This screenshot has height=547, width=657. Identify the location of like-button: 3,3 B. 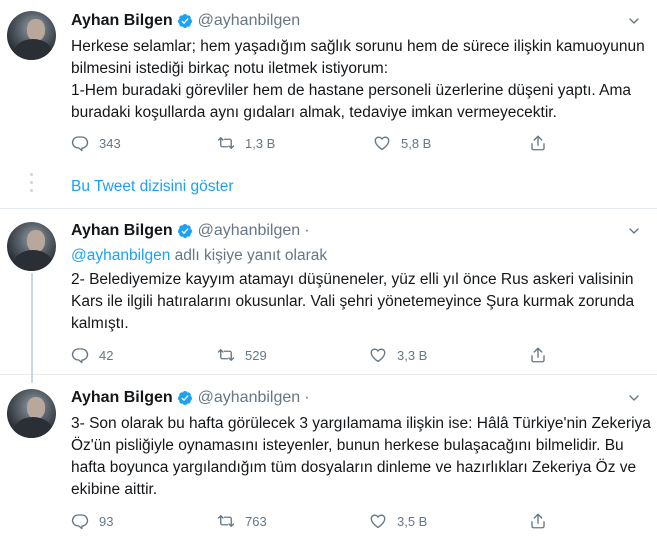
(398, 355).